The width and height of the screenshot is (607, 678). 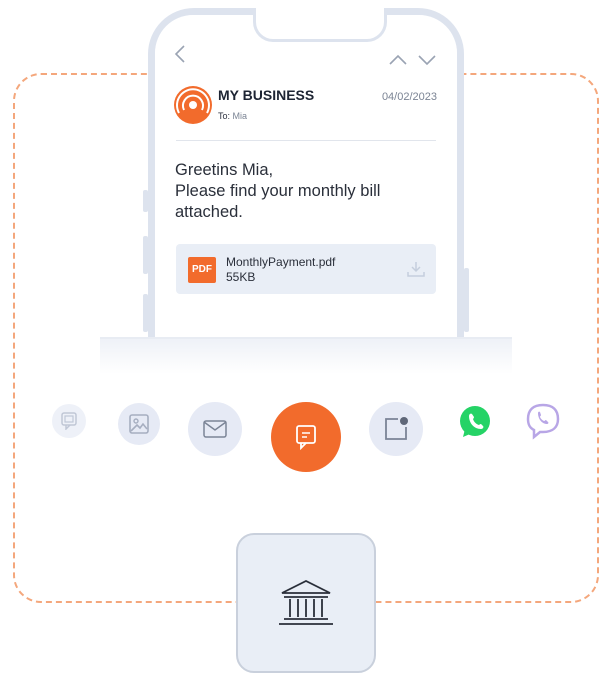 I want to click on bank-card, so click(x=306, y=603).